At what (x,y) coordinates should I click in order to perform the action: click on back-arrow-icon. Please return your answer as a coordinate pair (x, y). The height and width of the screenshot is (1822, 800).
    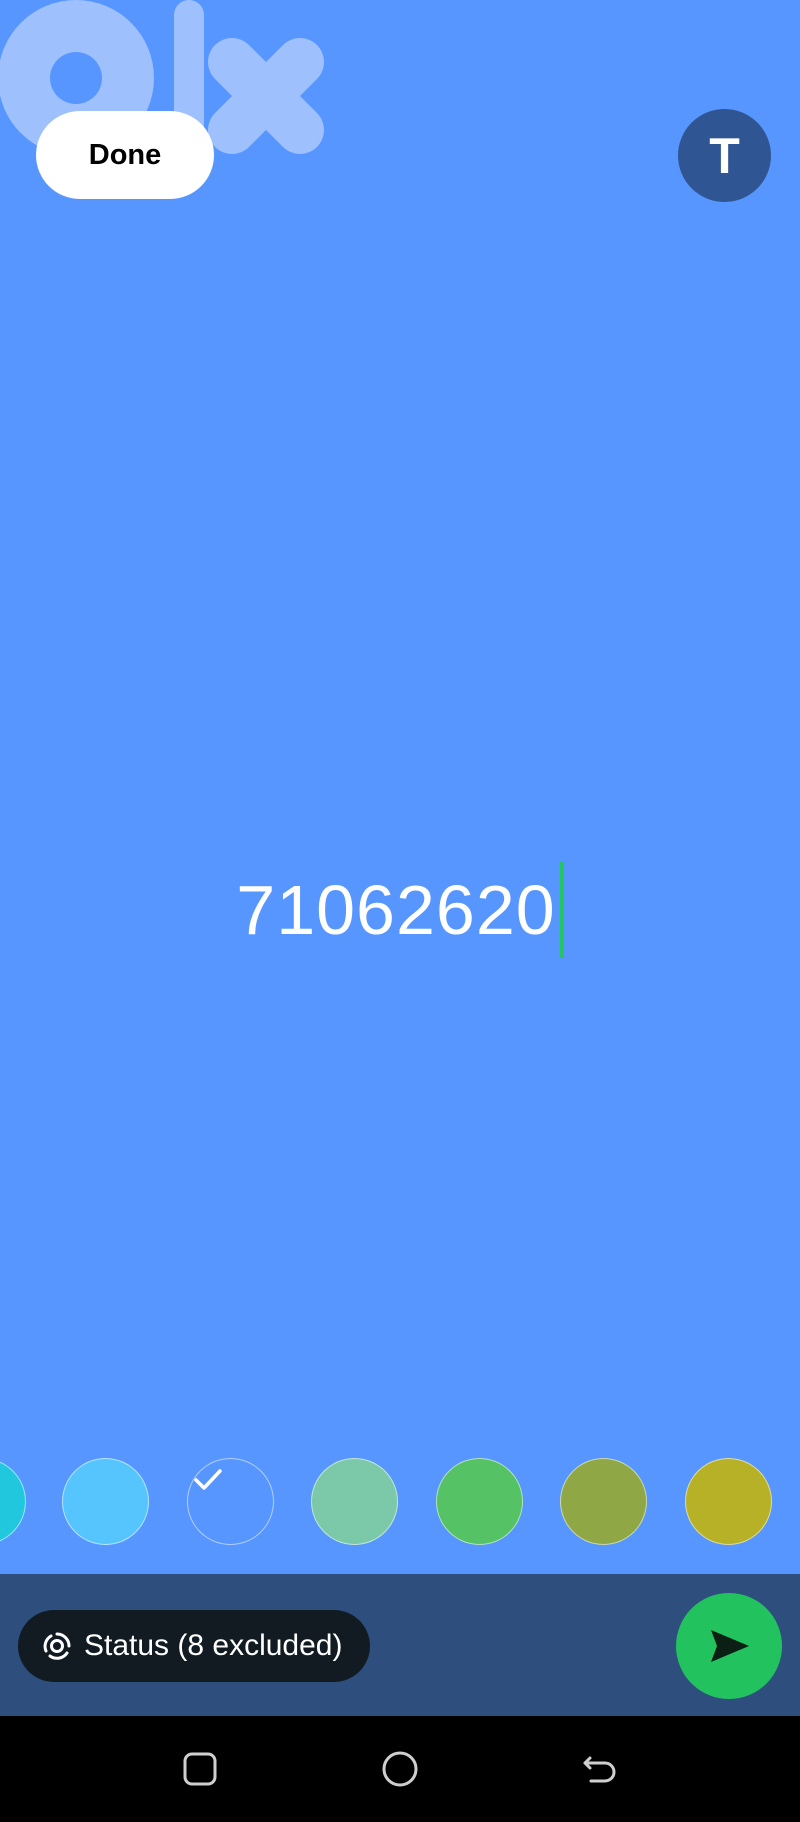
    Looking at the image, I should click on (599, 1769).